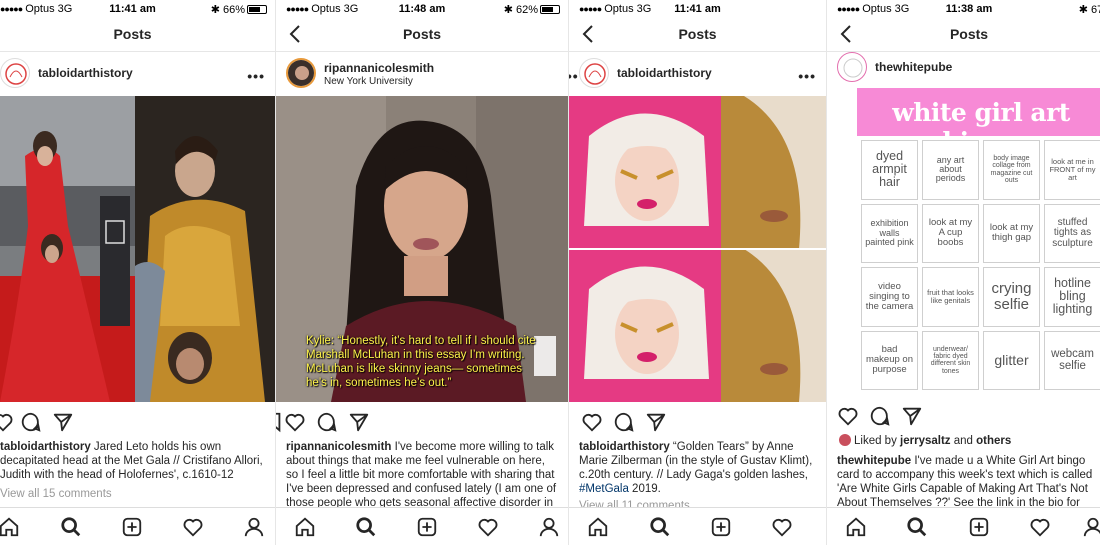 The height and width of the screenshot is (545, 1100). What do you see at coordinates (1072, 297) in the screenshot?
I see `bingo-cell: hotline bling lighting` at bounding box center [1072, 297].